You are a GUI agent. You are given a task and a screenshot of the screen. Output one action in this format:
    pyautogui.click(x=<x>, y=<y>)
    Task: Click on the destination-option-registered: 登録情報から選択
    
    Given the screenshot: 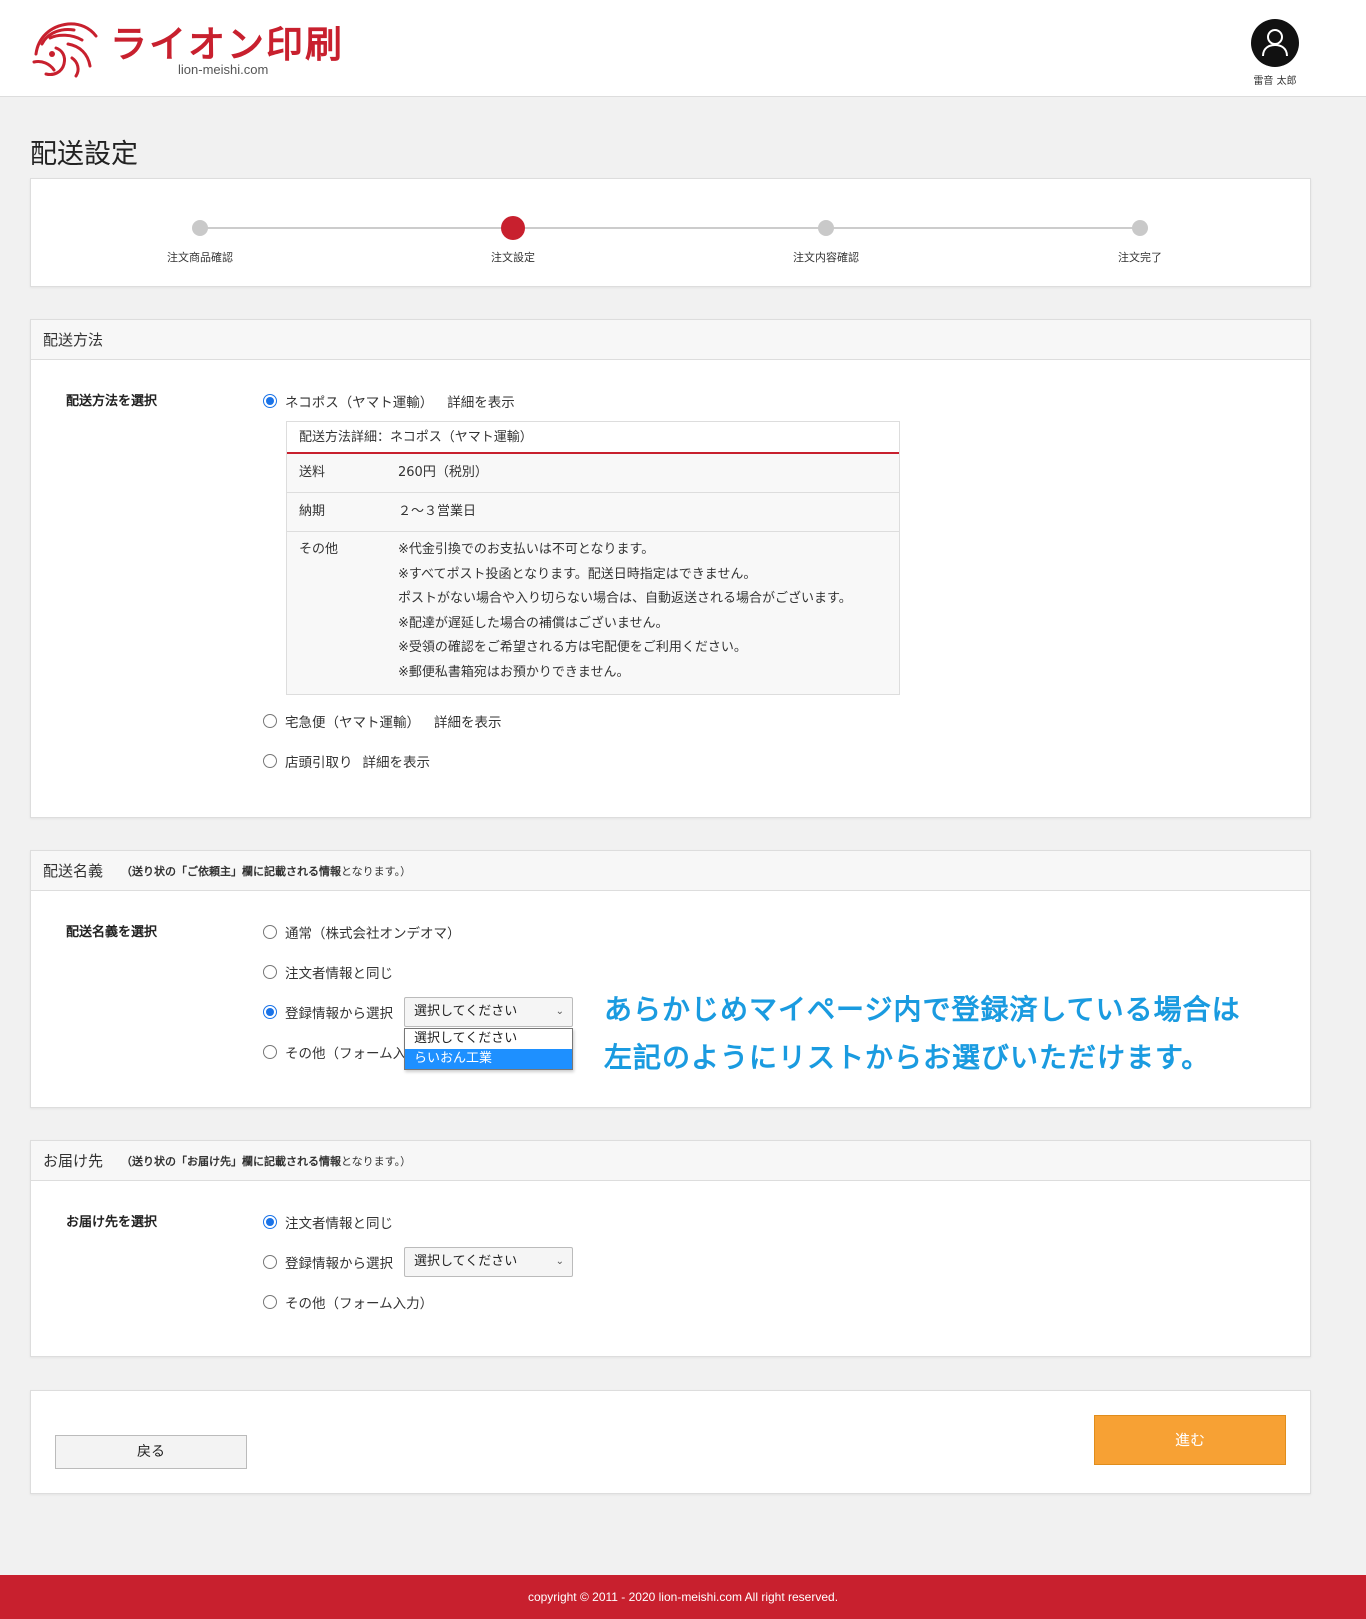 What is the action you would take?
    pyautogui.click(x=328, y=1262)
    